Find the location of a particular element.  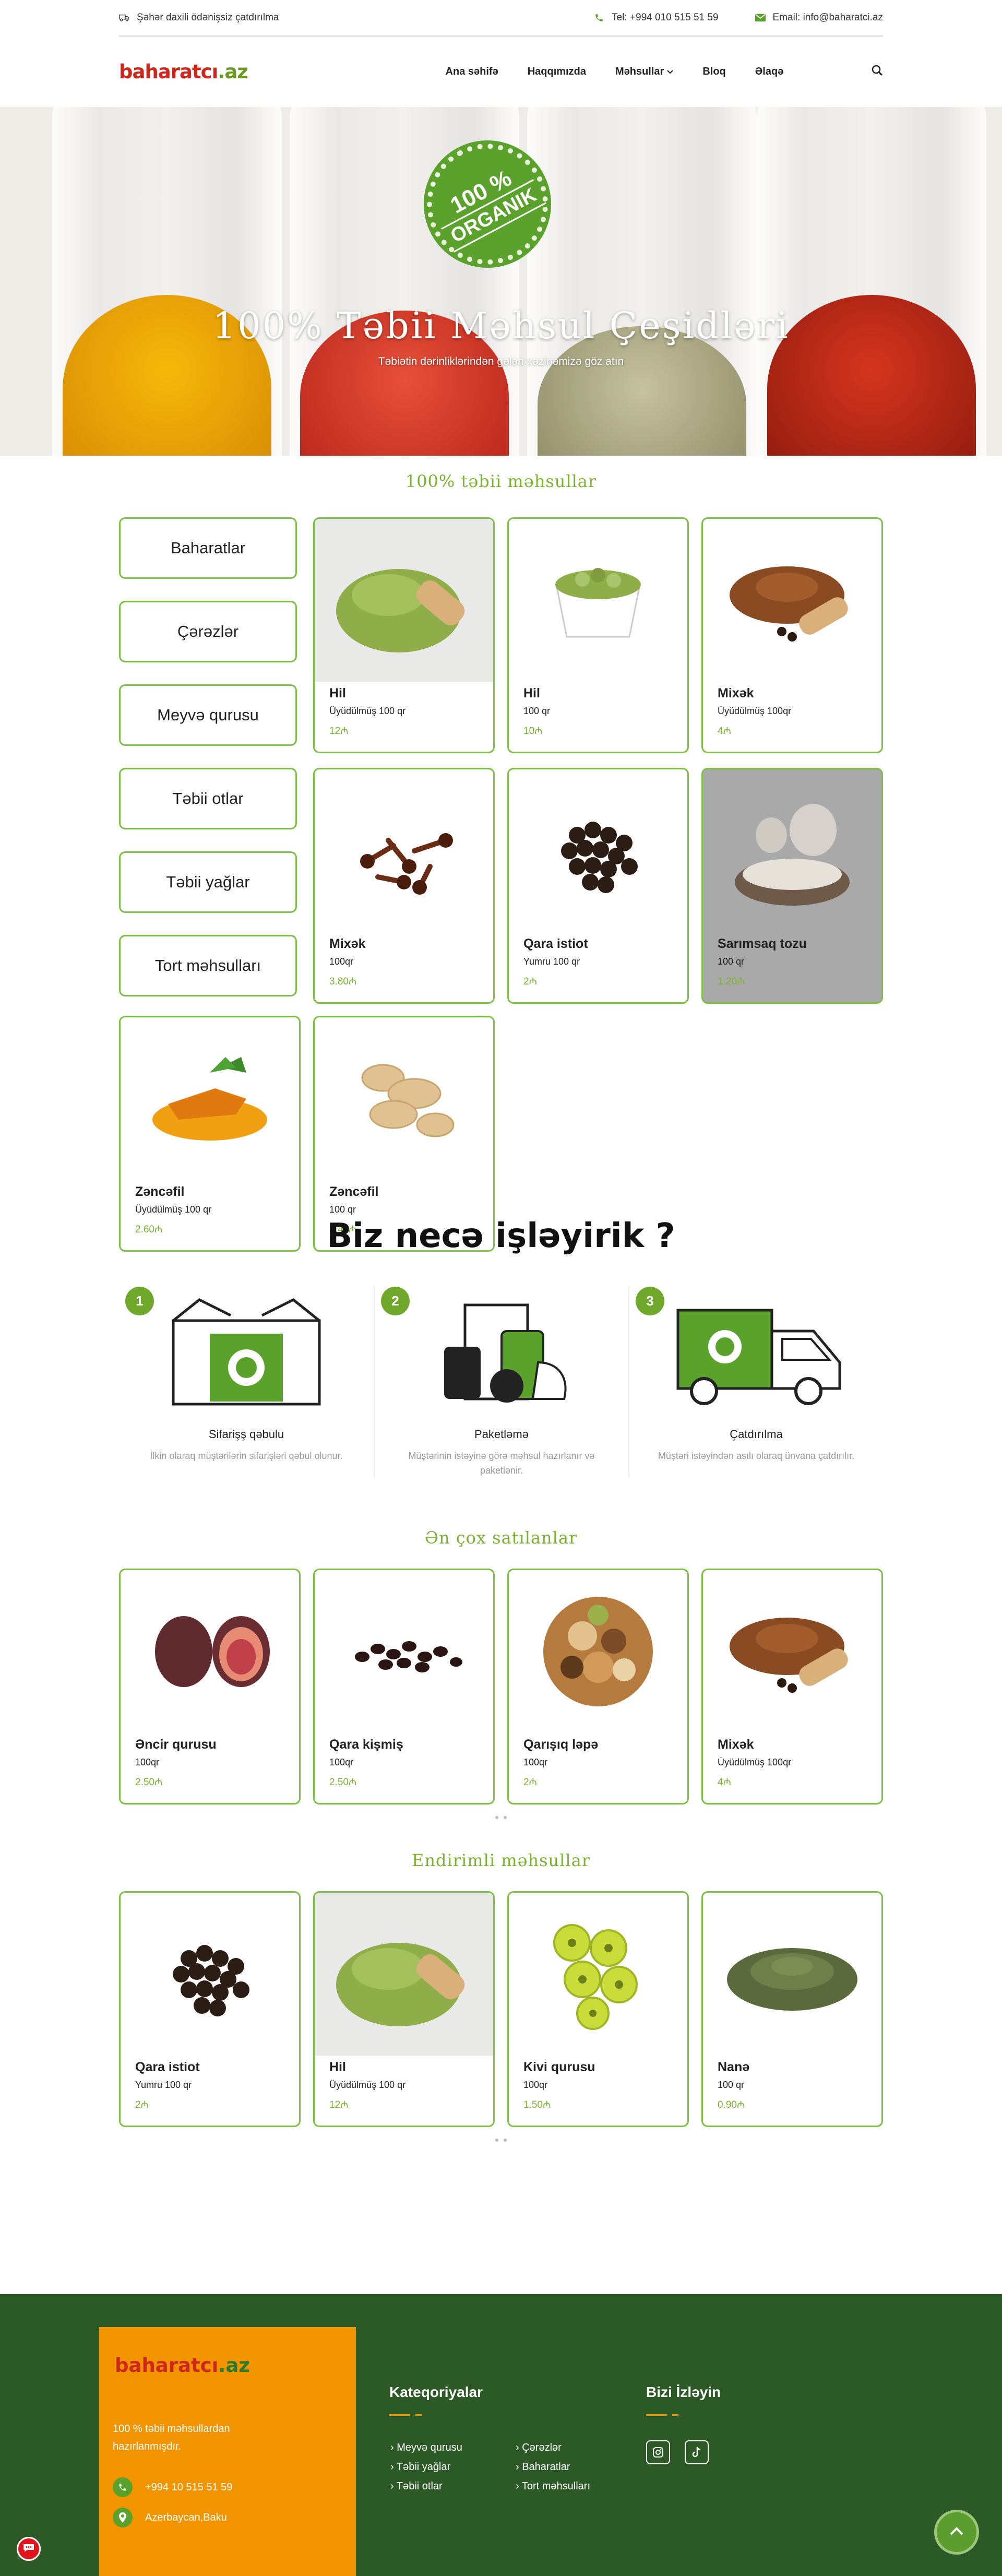

footer-link: › Təbii otlar is located at coordinates (416, 2486).